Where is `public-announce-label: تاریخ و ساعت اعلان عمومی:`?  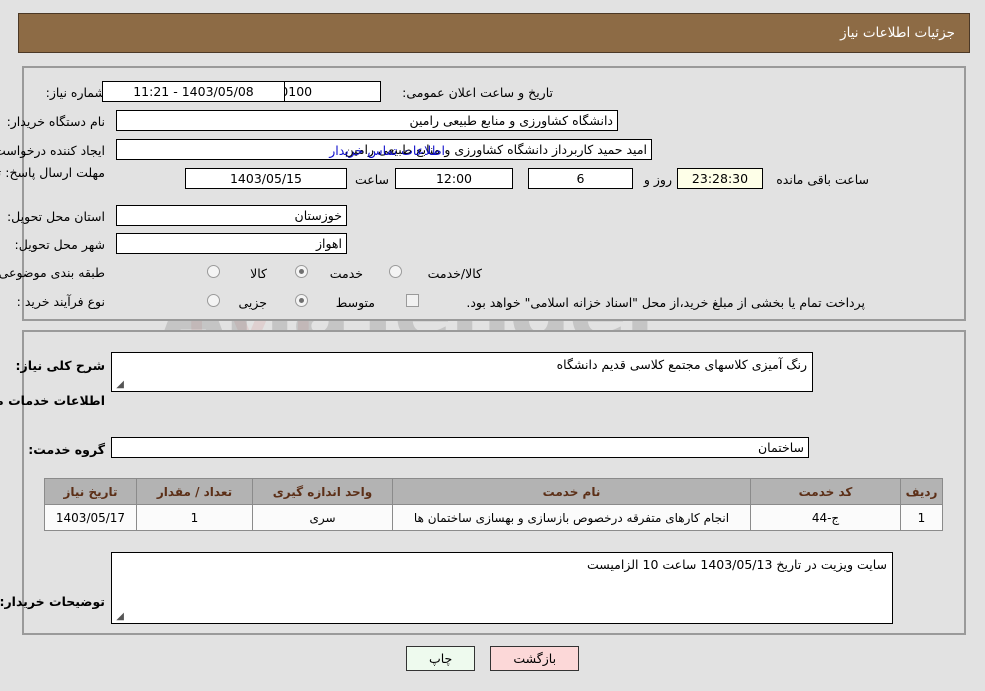 public-announce-label: تاریخ و ساعت اعلان عمومی: is located at coordinates (477, 92).